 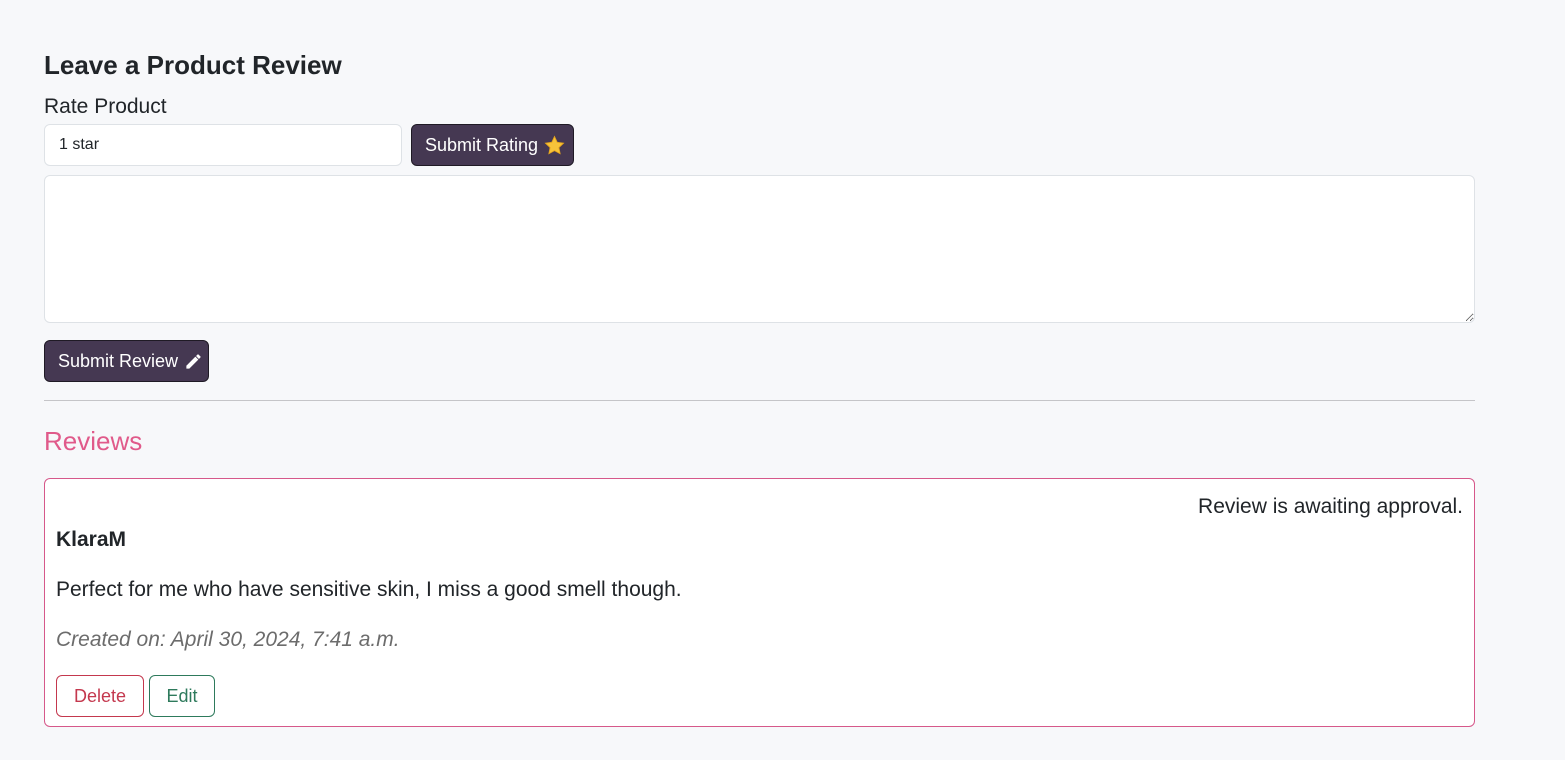 I want to click on rating-select: 1 star, so click(x=223, y=145).